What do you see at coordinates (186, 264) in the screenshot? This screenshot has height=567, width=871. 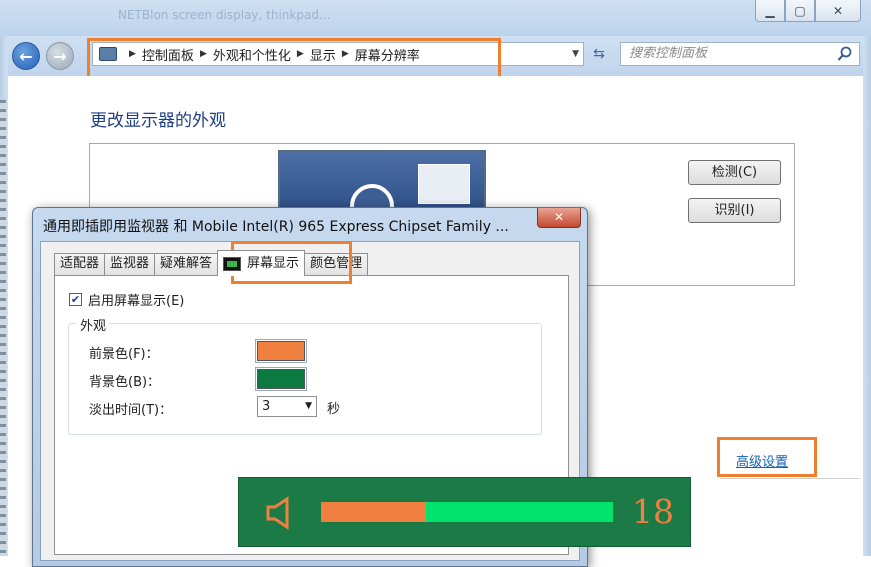 I see `tab-troubleshoot: 疑难解答` at bounding box center [186, 264].